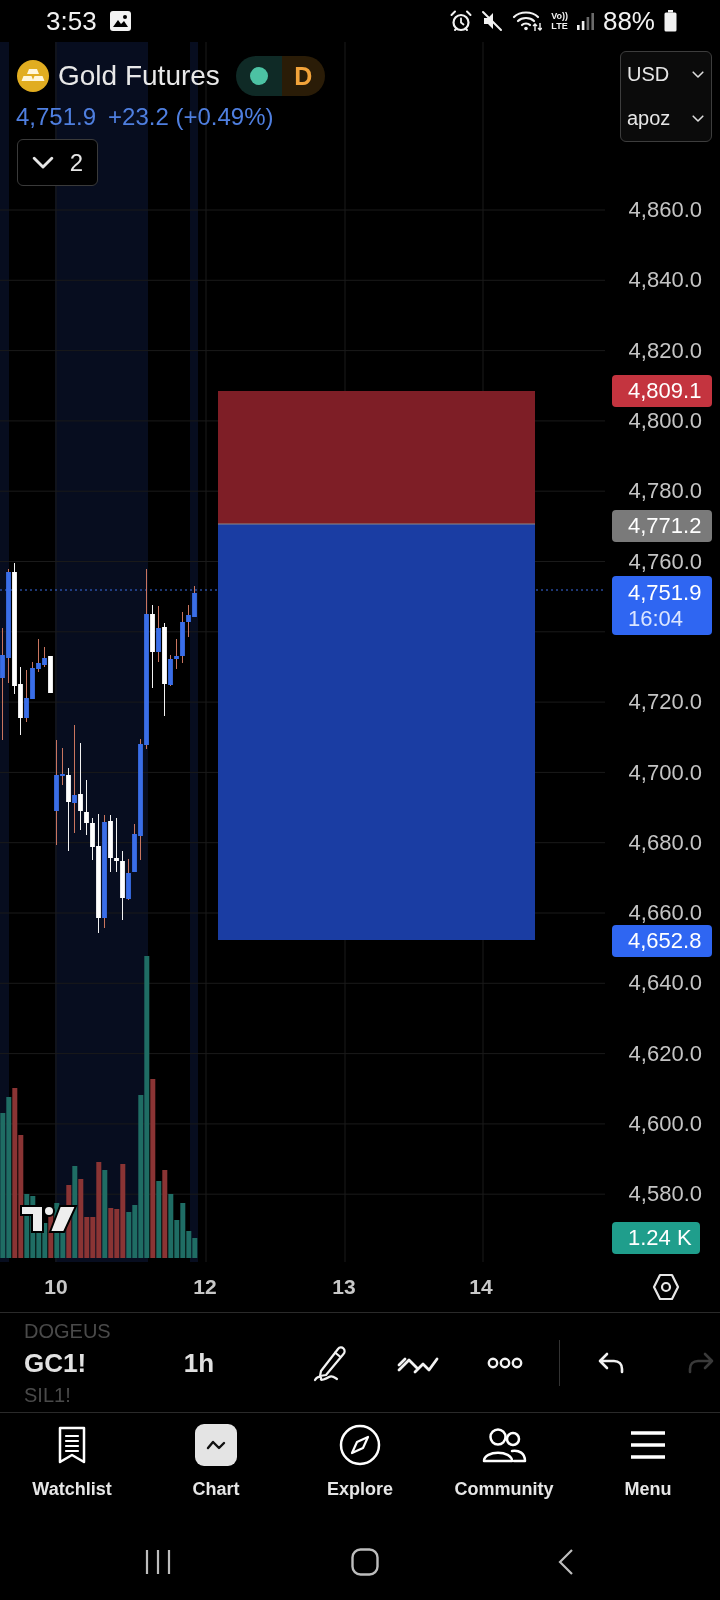 Image resolution: width=720 pixels, height=1600 pixels. Describe the element at coordinates (670, 21) in the screenshot. I see `battery-icon` at that location.